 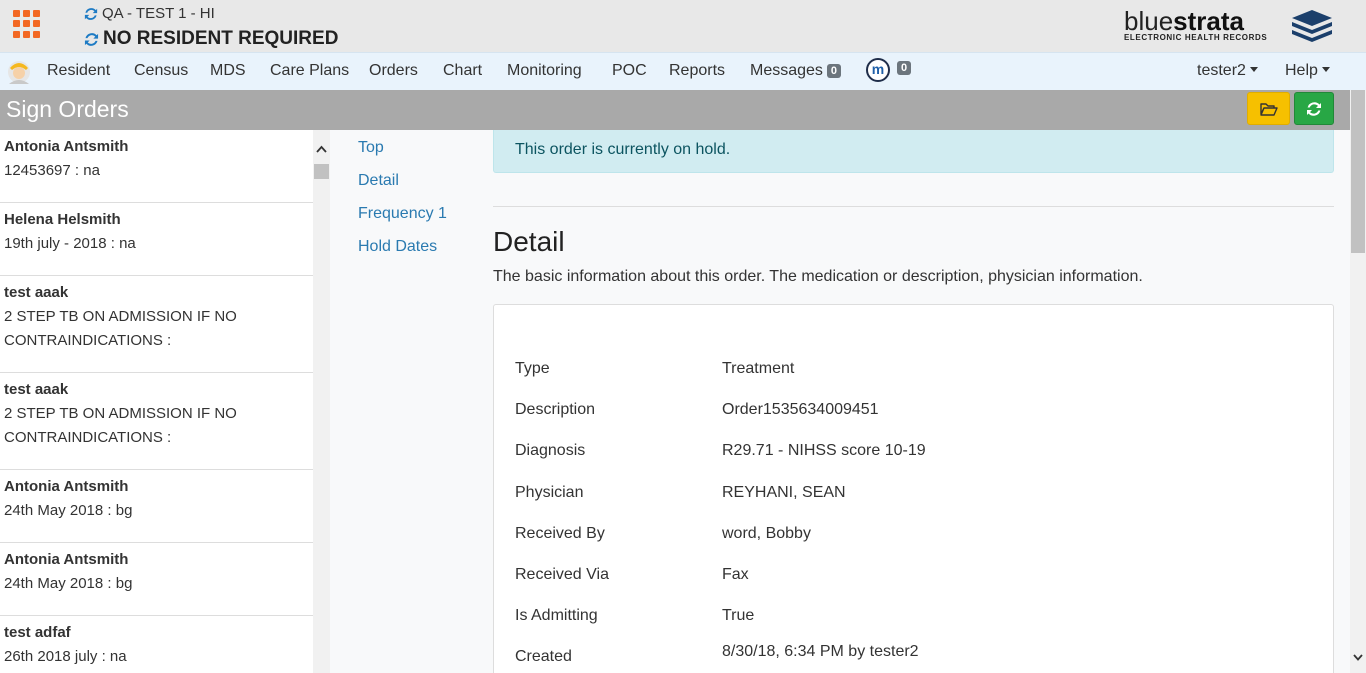 I want to click on field-label: Physician, so click(x=549, y=492).